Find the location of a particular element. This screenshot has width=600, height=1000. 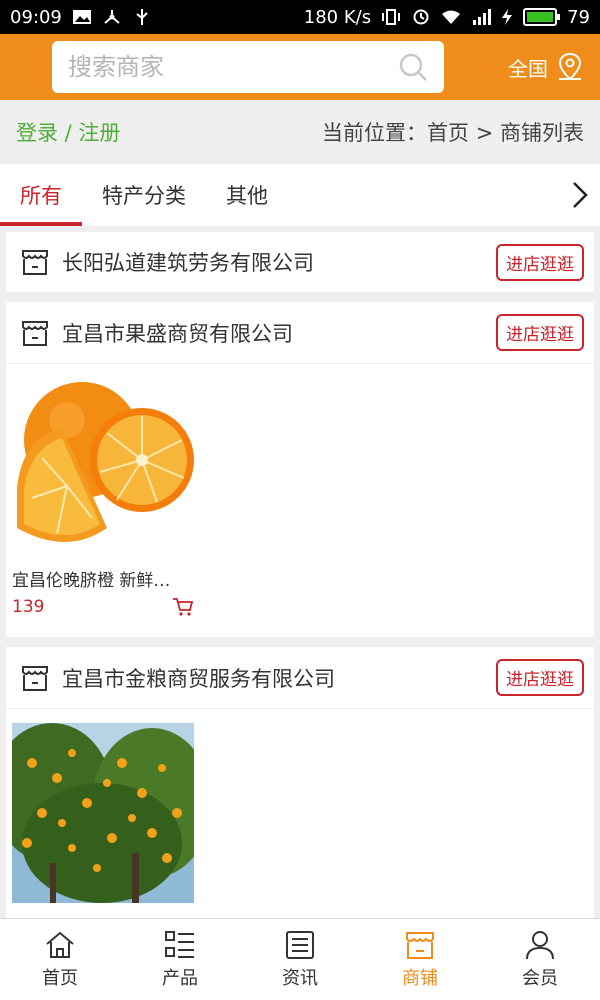

nav-stores: 商铺 is located at coordinates (420, 959).